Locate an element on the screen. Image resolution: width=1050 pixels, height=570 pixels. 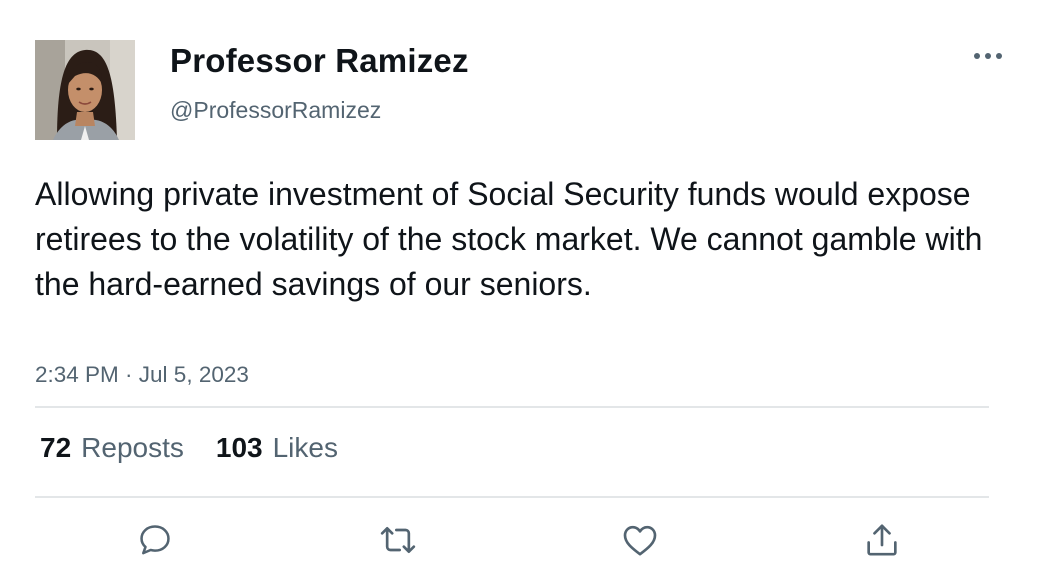
share-icon is located at coordinates (882, 540).